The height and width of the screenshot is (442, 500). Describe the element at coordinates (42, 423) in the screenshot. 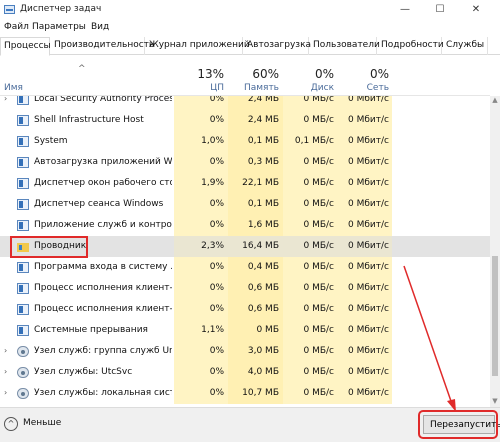

I see `fewer-details-link: Меньше` at that location.